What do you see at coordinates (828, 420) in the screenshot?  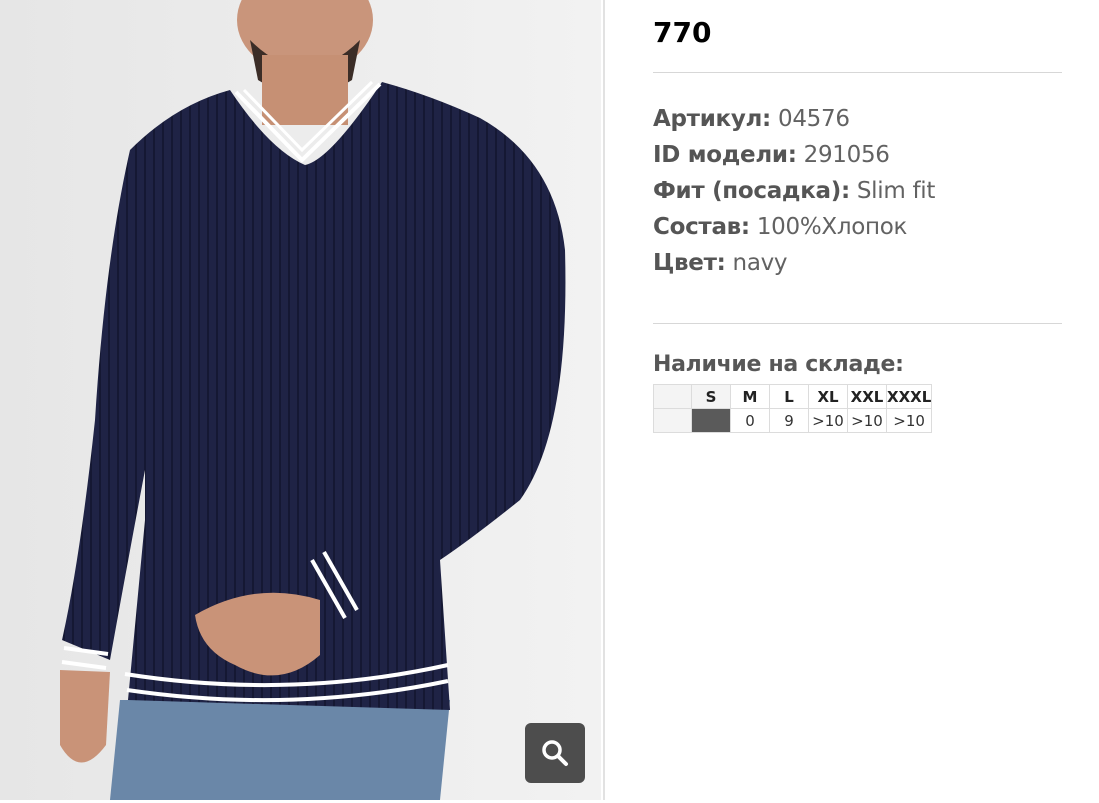 I see `qty-xl: >10` at bounding box center [828, 420].